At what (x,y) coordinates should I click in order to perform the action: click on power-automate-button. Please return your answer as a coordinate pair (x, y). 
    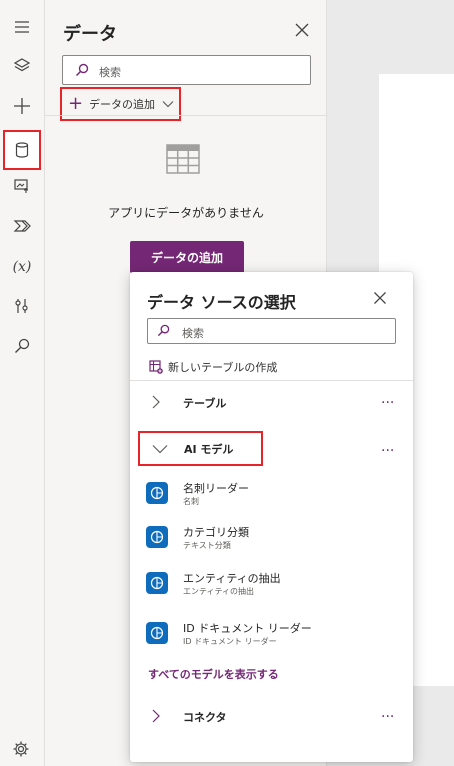
    Looking at the image, I should click on (22, 226).